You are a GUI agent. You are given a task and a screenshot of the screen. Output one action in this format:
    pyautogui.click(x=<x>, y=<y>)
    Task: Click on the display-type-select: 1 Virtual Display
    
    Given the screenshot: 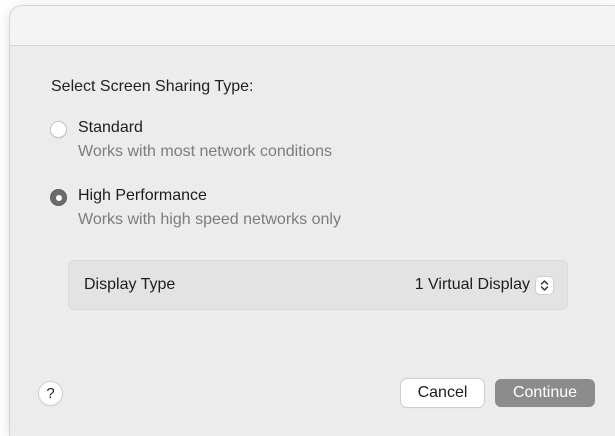 What is the action you would take?
    pyautogui.click(x=484, y=285)
    